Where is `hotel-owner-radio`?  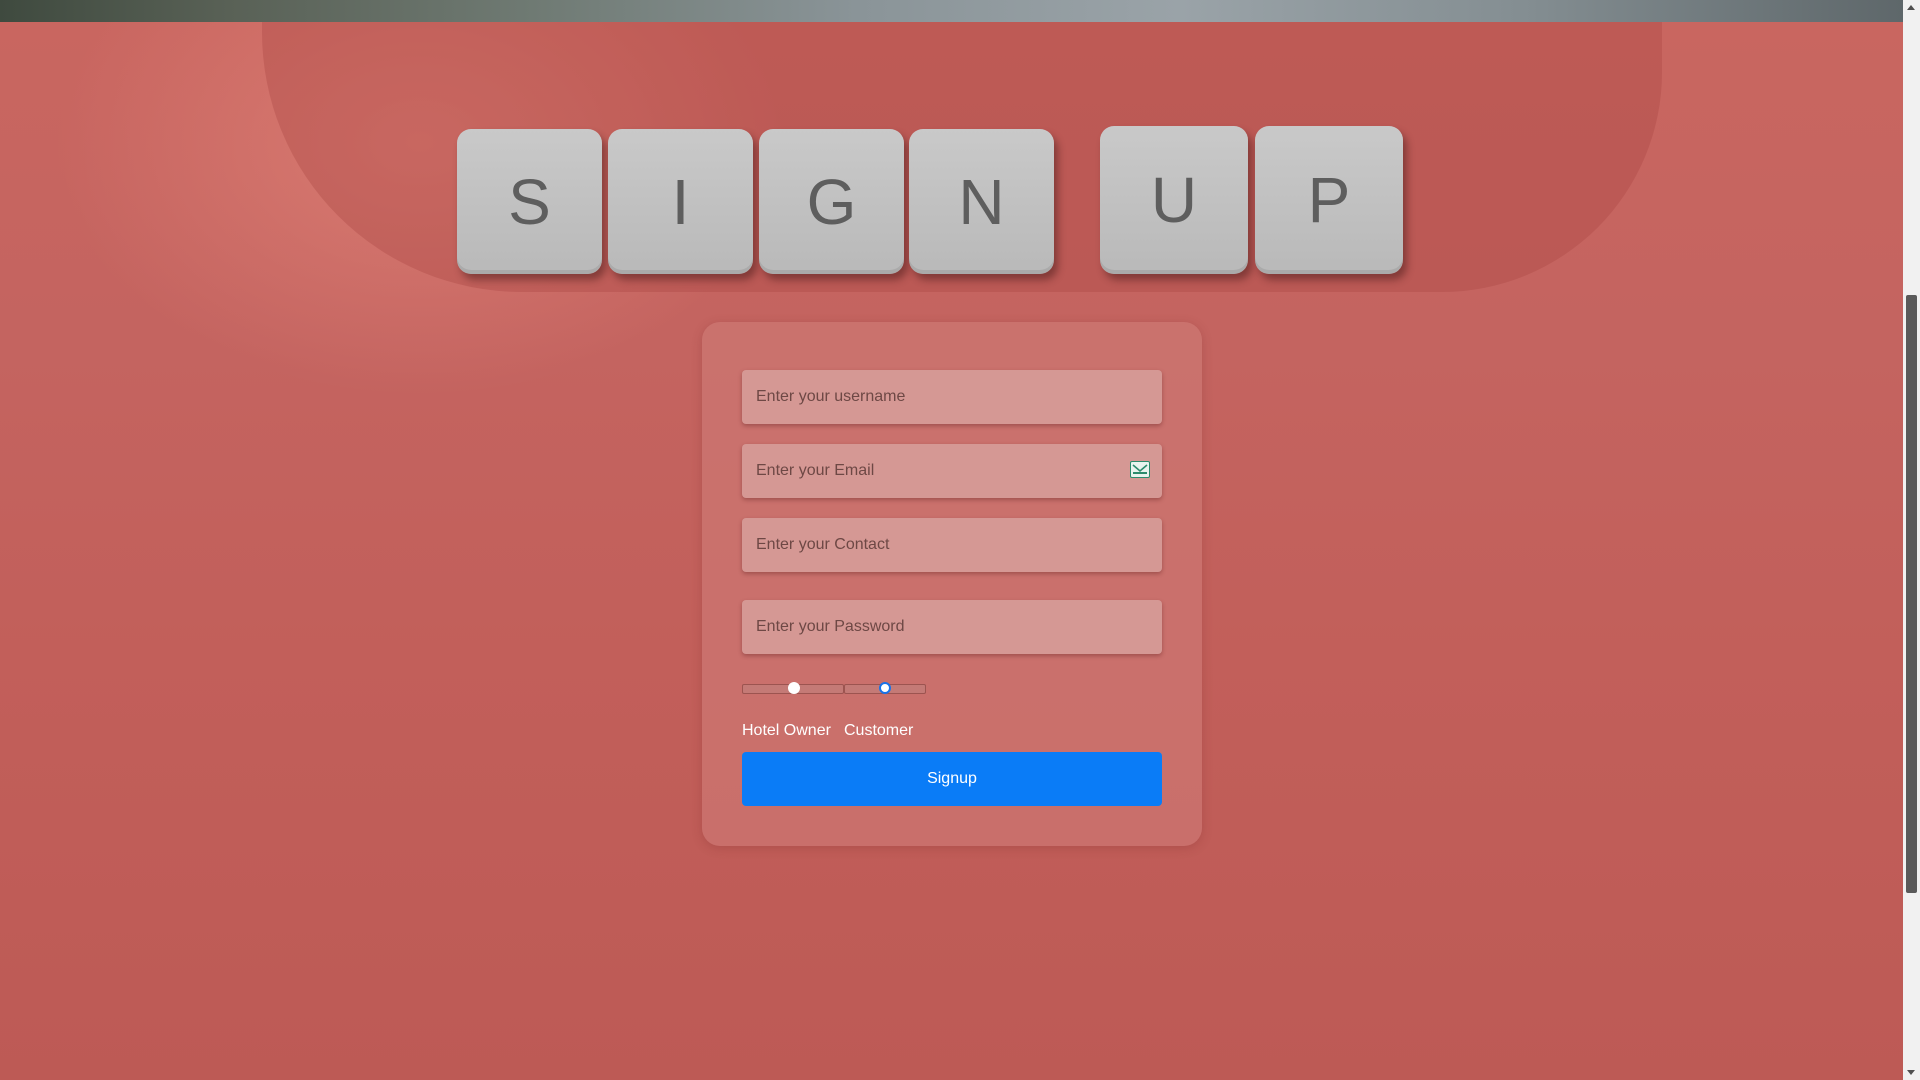
hotel-owner-radio is located at coordinates (793, 688).